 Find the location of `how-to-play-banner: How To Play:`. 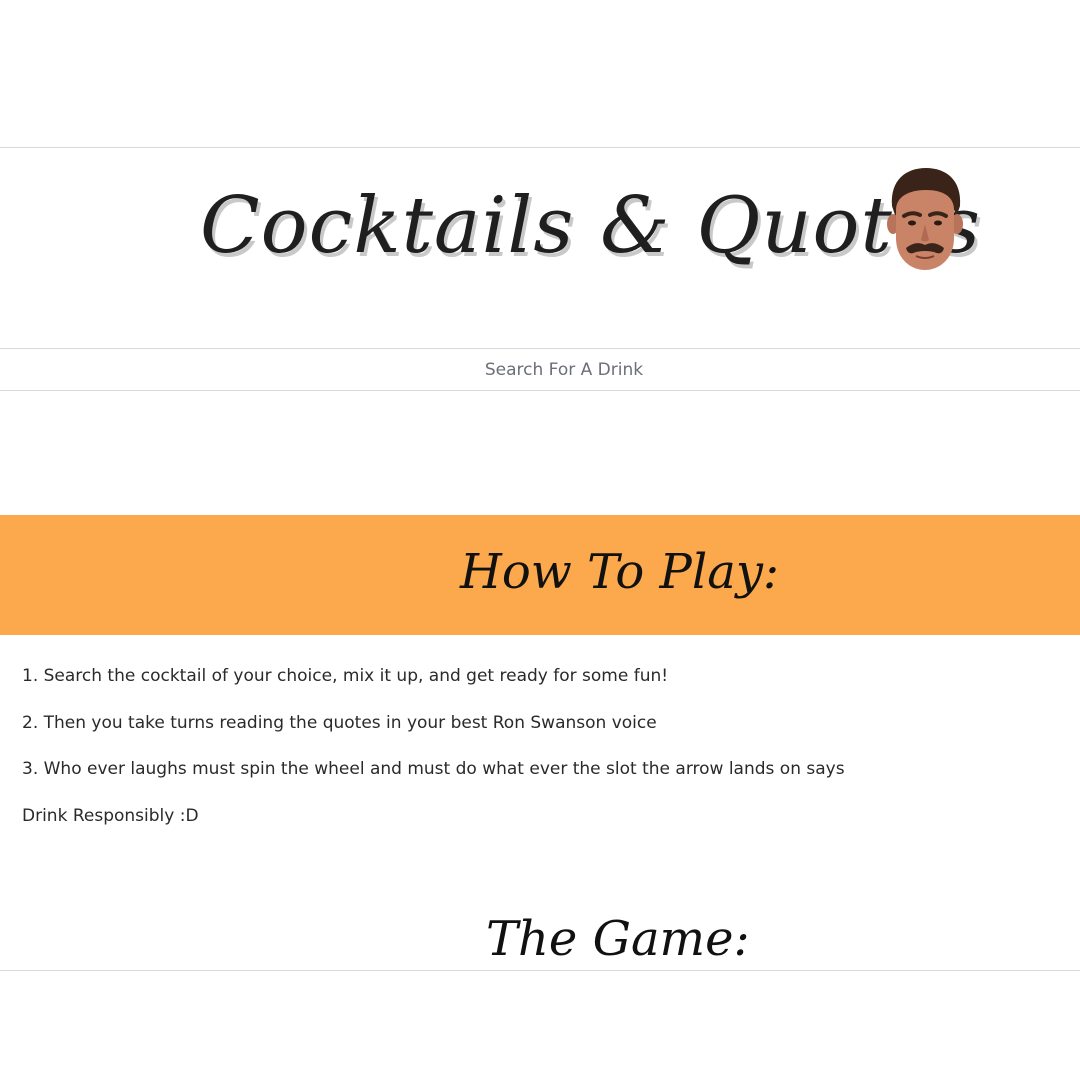

how-to-play-banner: How To Play: is located at coordinates (540, 575).